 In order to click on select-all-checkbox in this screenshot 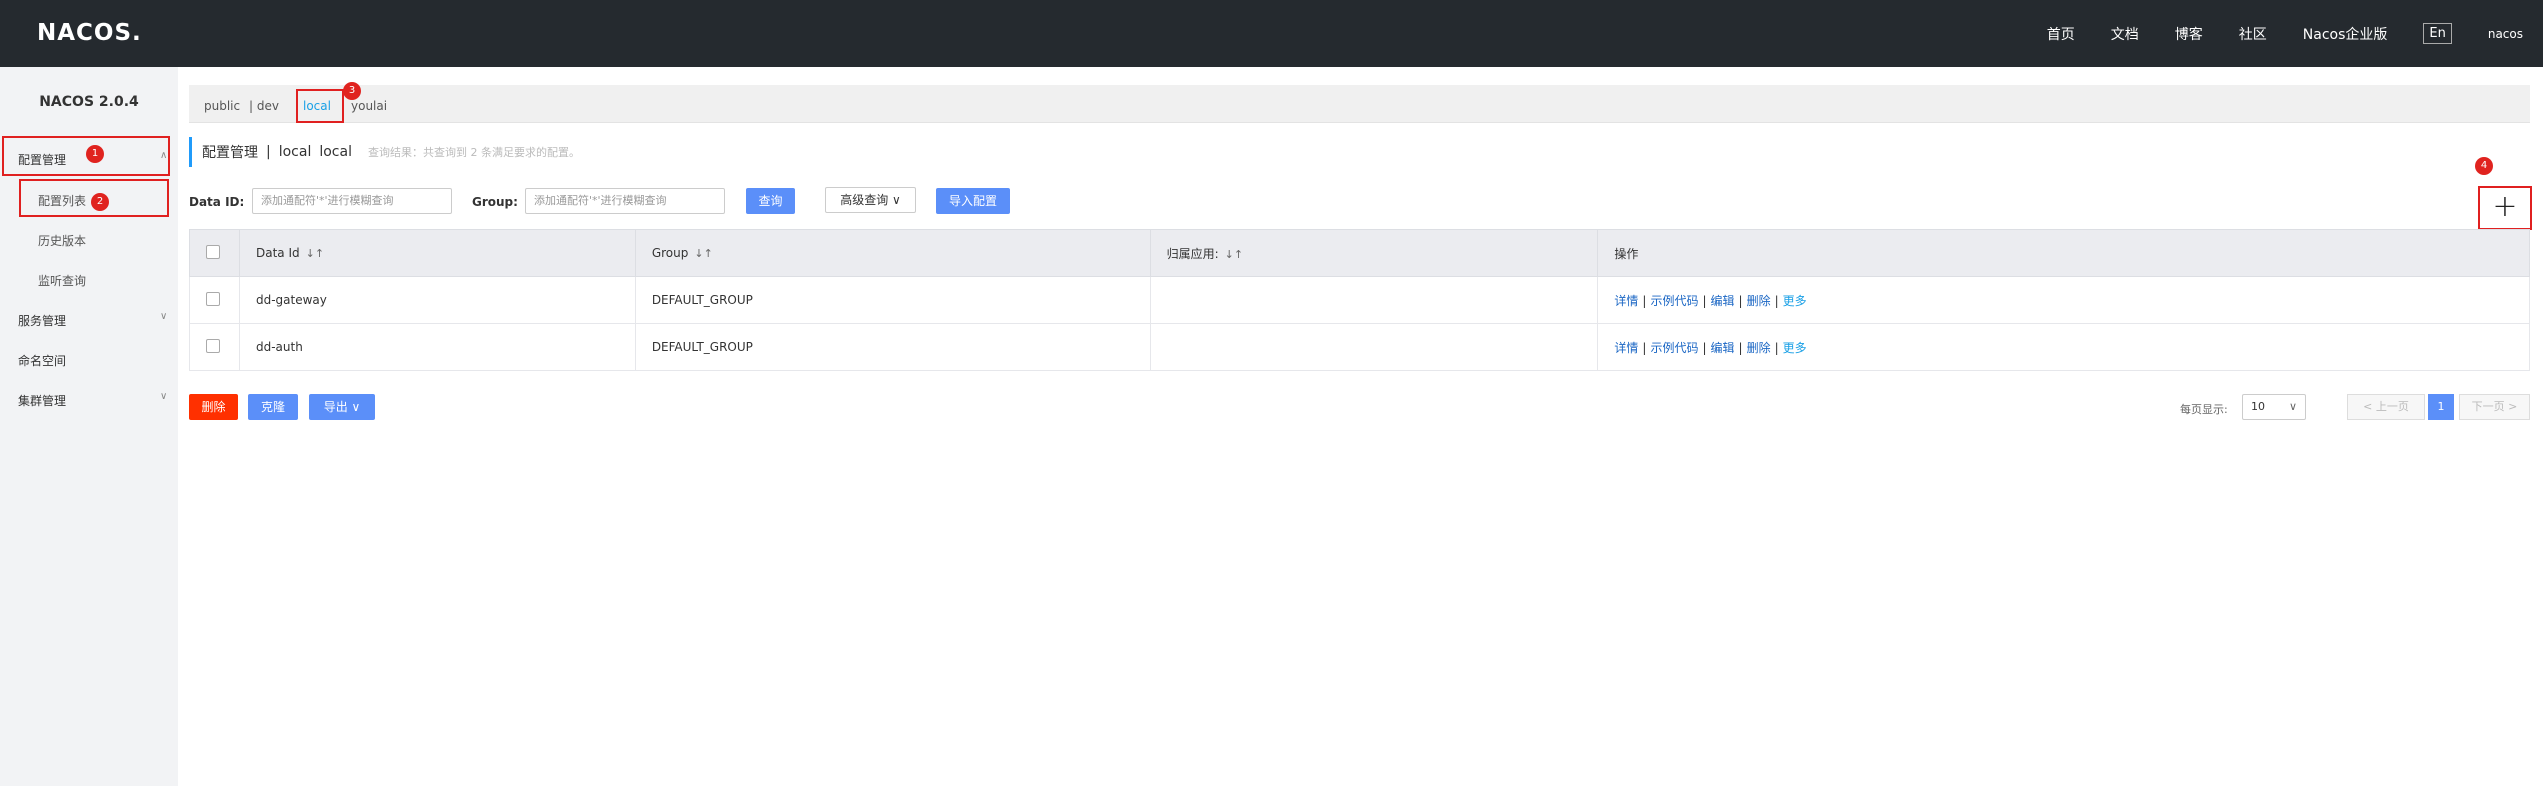, I will do `click(213, 251)`.